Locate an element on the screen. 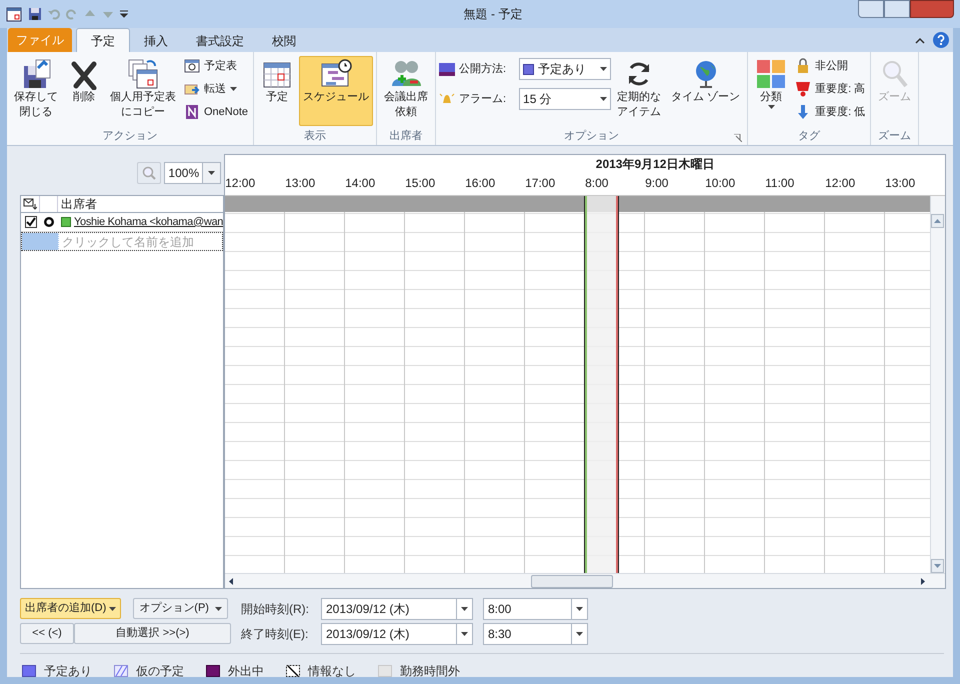 Image resolution: width=960 pixels, height=684 pixels. ribbon-button: OneNote is located at coordinates (216, 112).